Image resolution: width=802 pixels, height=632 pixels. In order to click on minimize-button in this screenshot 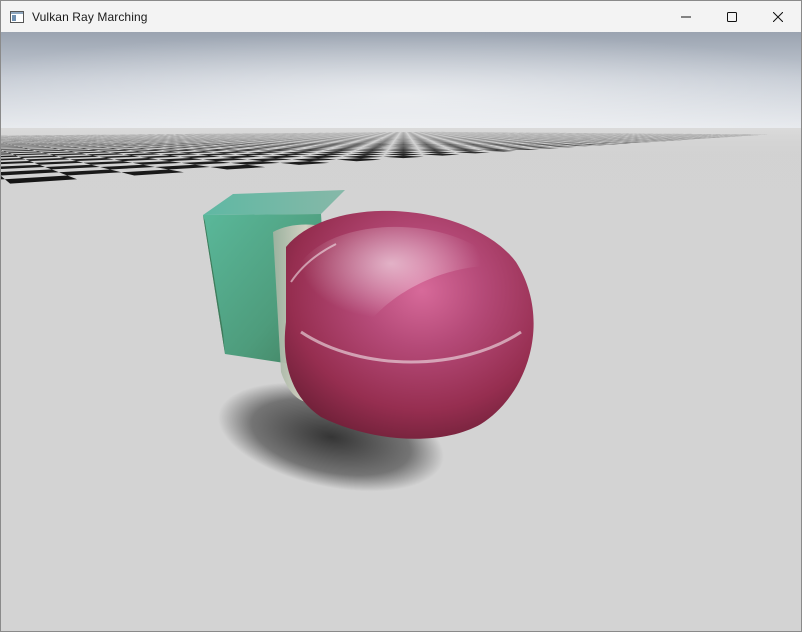, I will do `click(686, 16)`.